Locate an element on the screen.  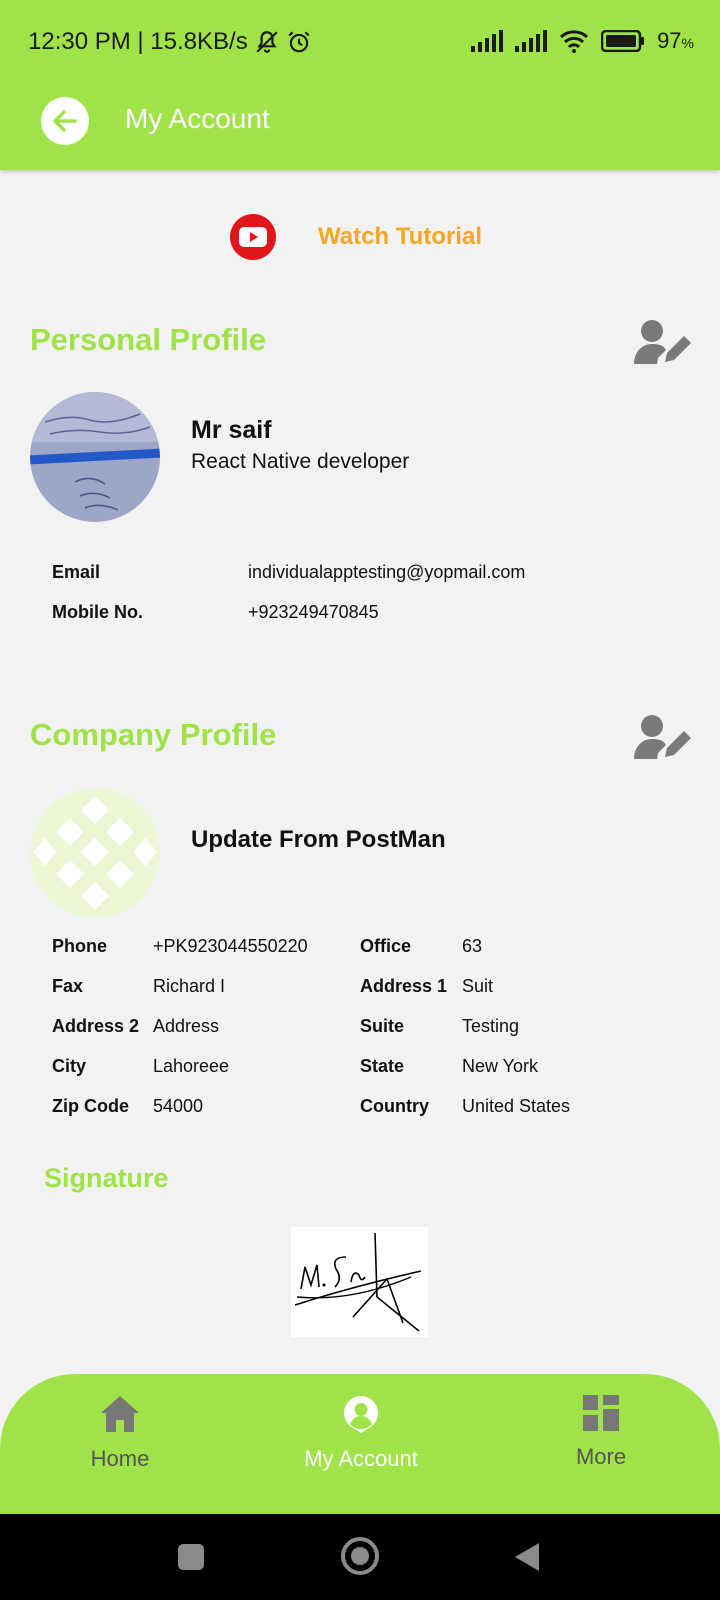
home-icon is located at coordinates (120, 1414).